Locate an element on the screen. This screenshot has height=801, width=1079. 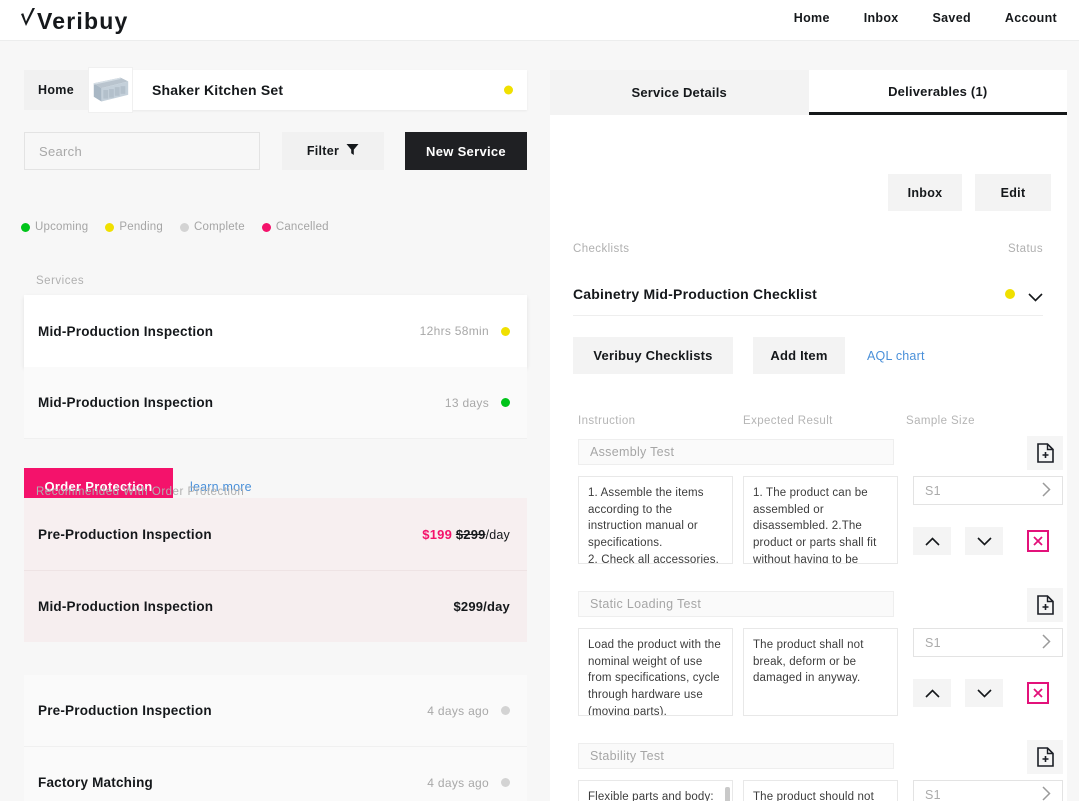
checklist-name: Cabinetry Mid-Production Checklist is located at coordinates (695, 293).